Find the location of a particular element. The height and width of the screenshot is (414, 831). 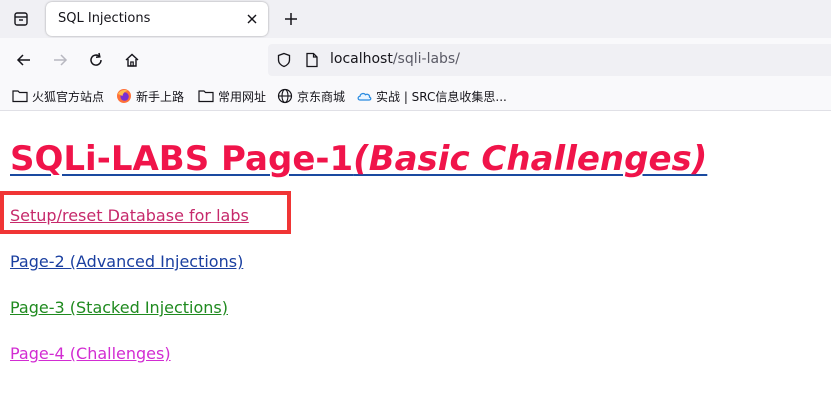

page-icon is located at coordinates (312, 60).